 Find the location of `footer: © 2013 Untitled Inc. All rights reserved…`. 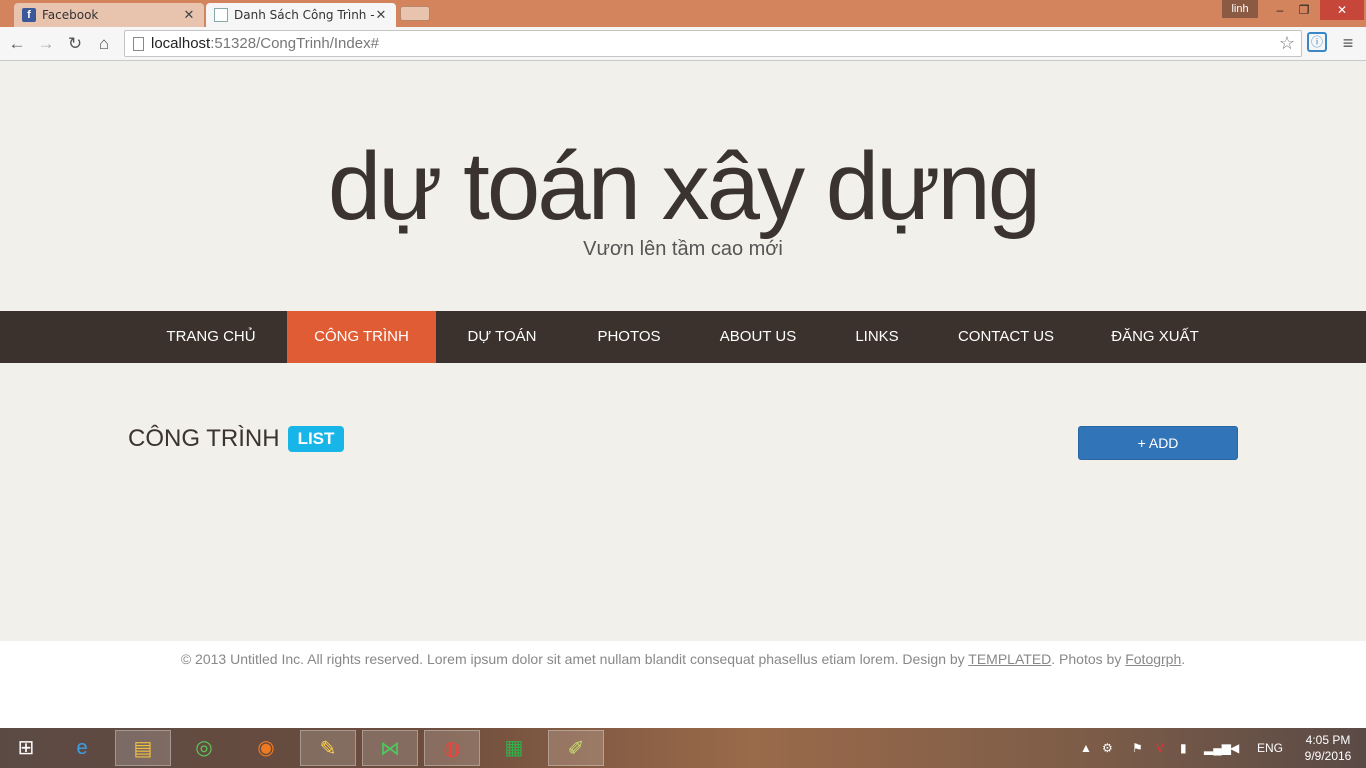

footer: © 2013 Untitled Inc. All rights reserved… is located at coordinates (683, 684).